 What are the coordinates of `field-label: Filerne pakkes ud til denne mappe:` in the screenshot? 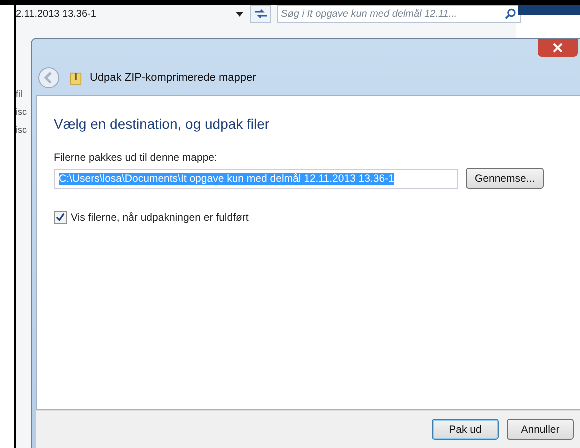 It's located at (136, 158).